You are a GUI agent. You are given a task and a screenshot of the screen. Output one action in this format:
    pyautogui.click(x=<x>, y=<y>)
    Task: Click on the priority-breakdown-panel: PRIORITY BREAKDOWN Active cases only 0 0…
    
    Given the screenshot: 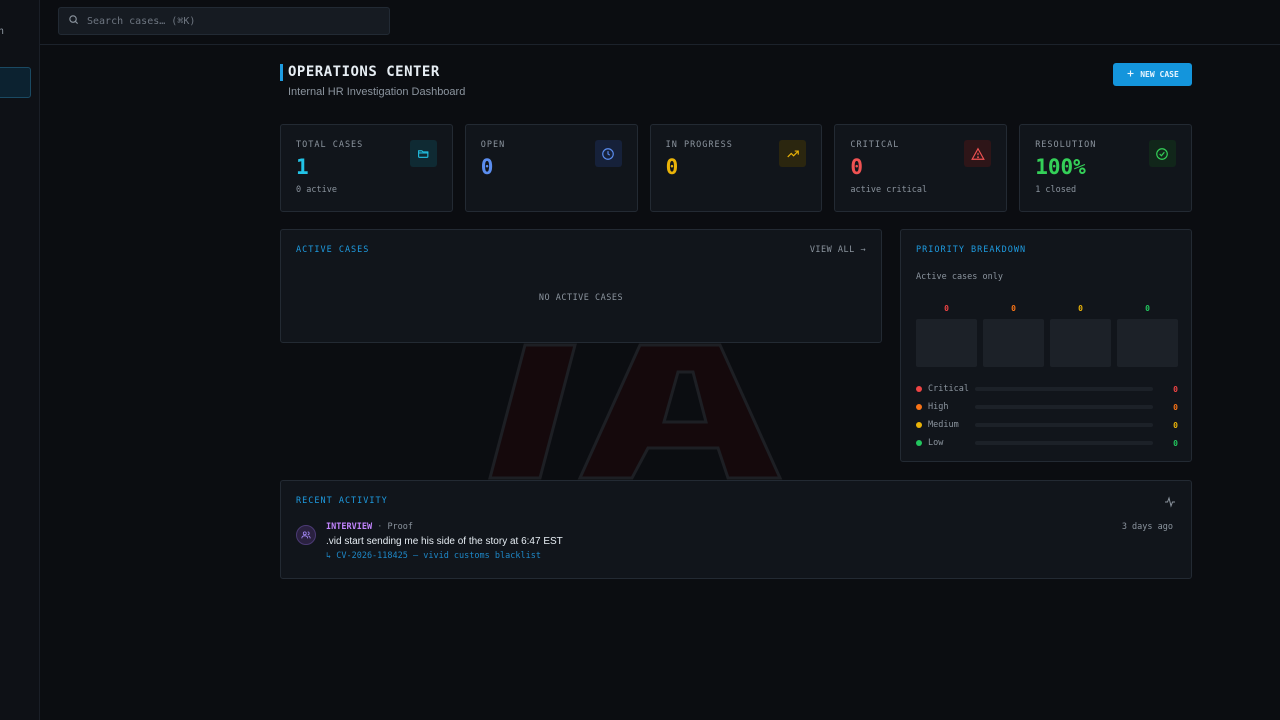 What is the action you would take?
    pyautogui.click(x=1046, y=345)
    